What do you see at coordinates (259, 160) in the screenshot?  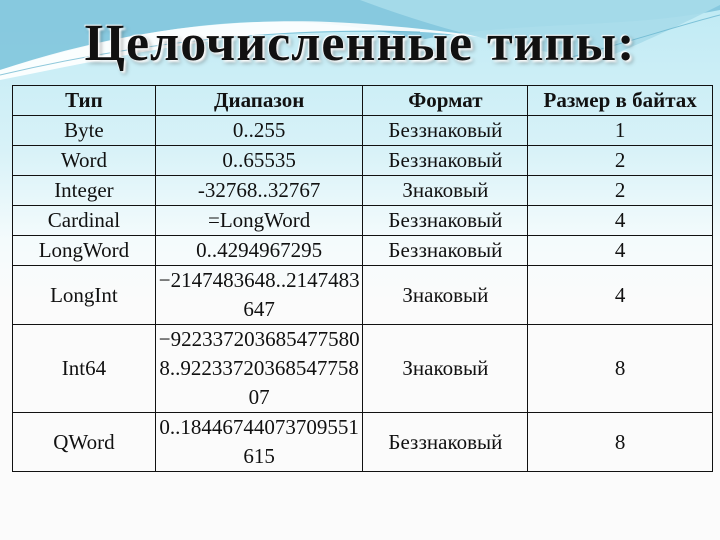 I see `cell-range: 0..65535` at bounding box center [259, 160].